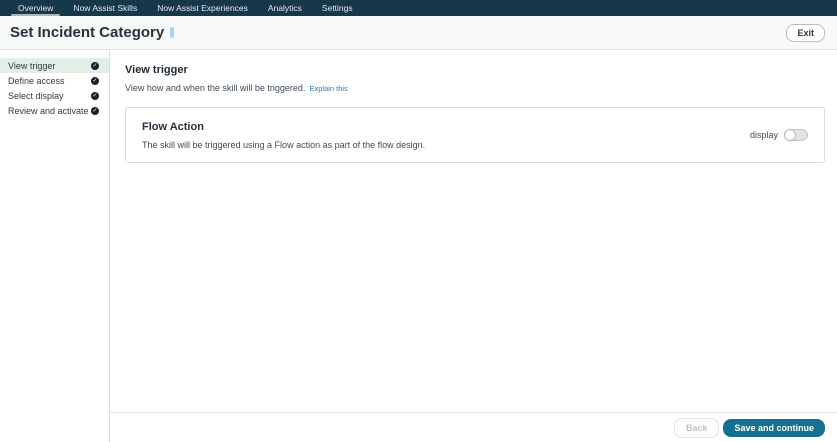 This screenshot has width=837, height=442. Describe the element at coordinates (774, 427) in the screenshot. I see `save-and-continue-button: Save and continue` at that location.